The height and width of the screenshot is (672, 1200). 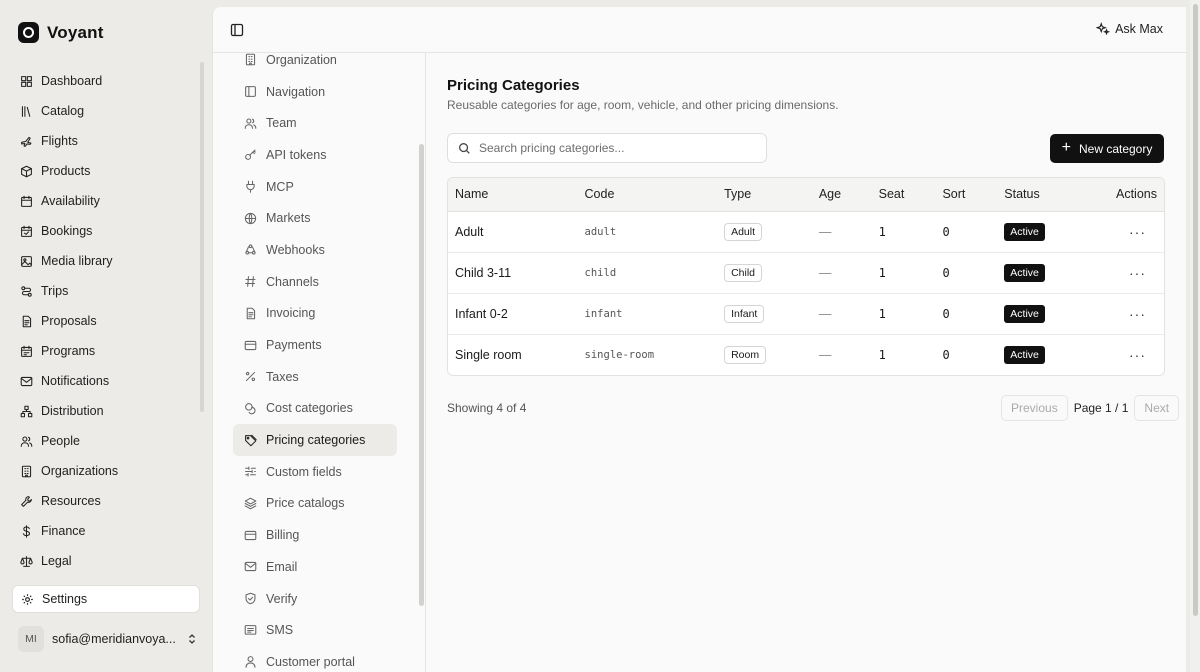 What do you see at coordinates (192, 639) in the screenshot?
I see `chevron-up-down-icon` at bounding box center [192, 639].